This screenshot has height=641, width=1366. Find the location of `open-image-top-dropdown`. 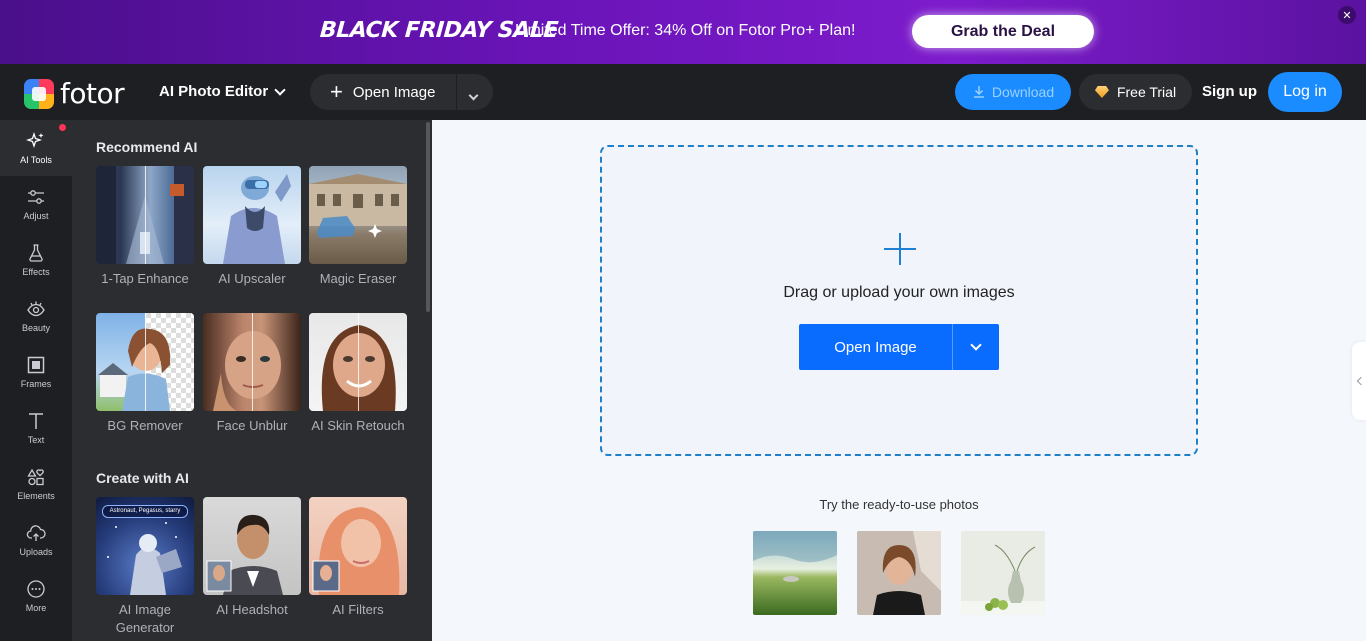

open-image-top-dropdown is located at coordinates (473, 94).